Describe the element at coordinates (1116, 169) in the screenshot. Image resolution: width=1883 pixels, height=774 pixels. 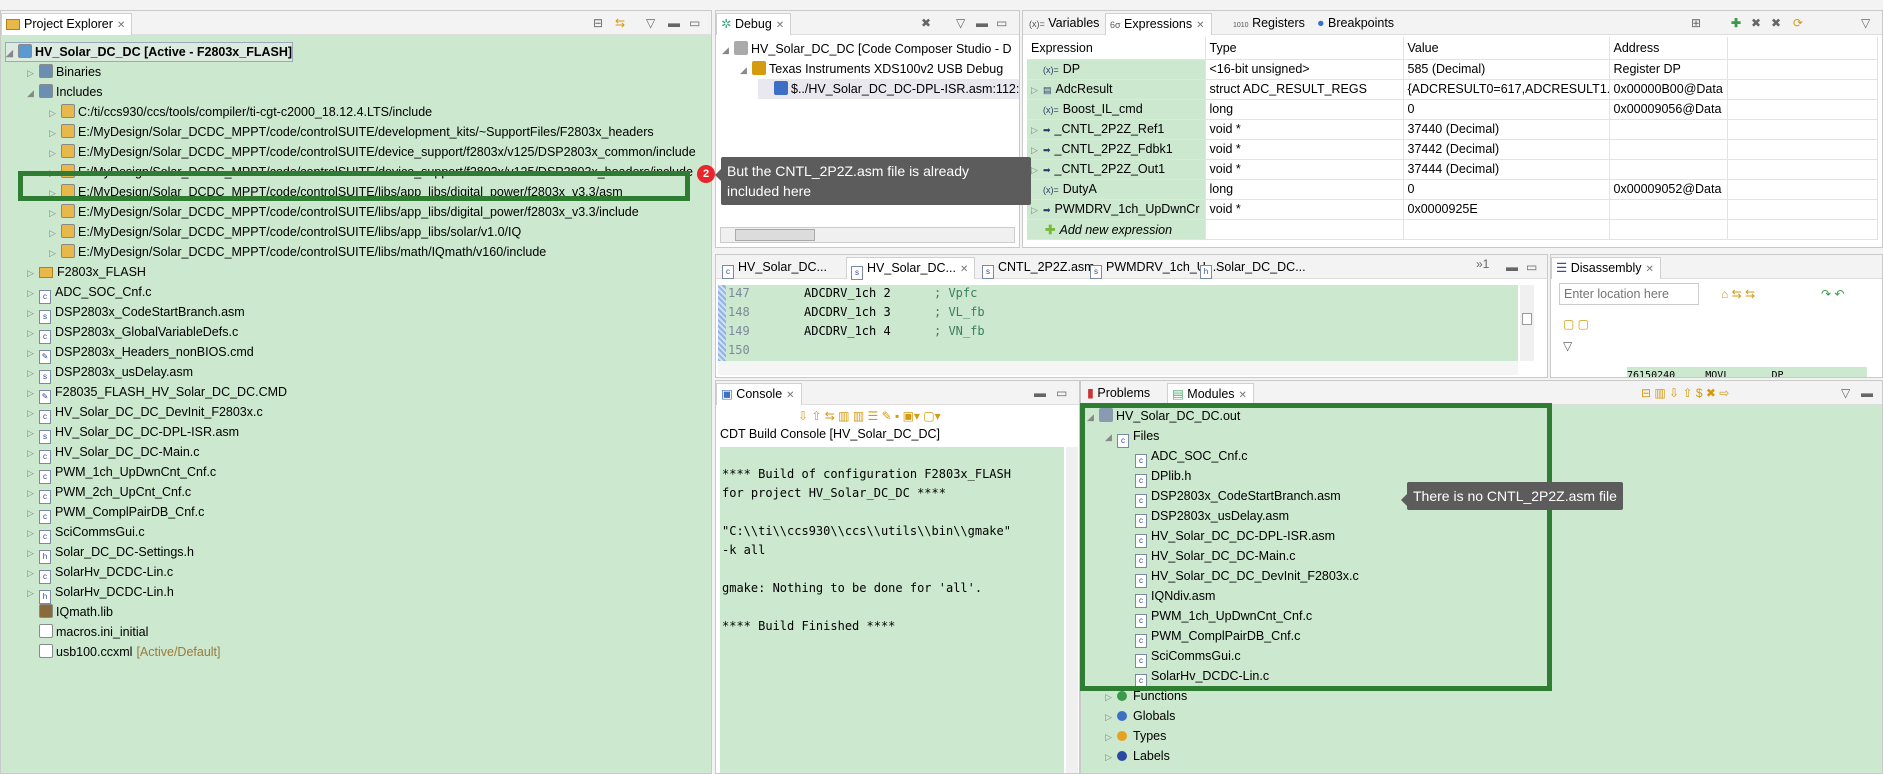
I see `expression-name-cell: ▷ ➡ _CNTL_2P2Z_Out1` at that location.